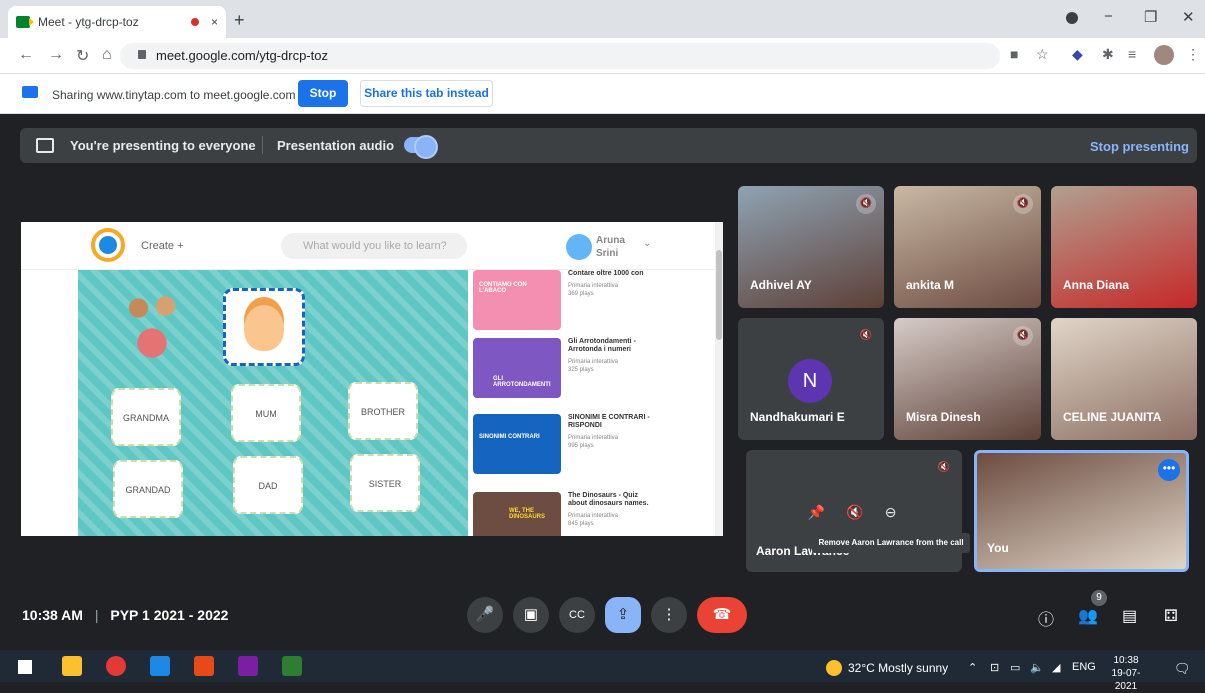  What do you see at coordinates (485, 615) in the screenshot?
I see `microphone-button: 🎤` at bounding box center [485, 615].